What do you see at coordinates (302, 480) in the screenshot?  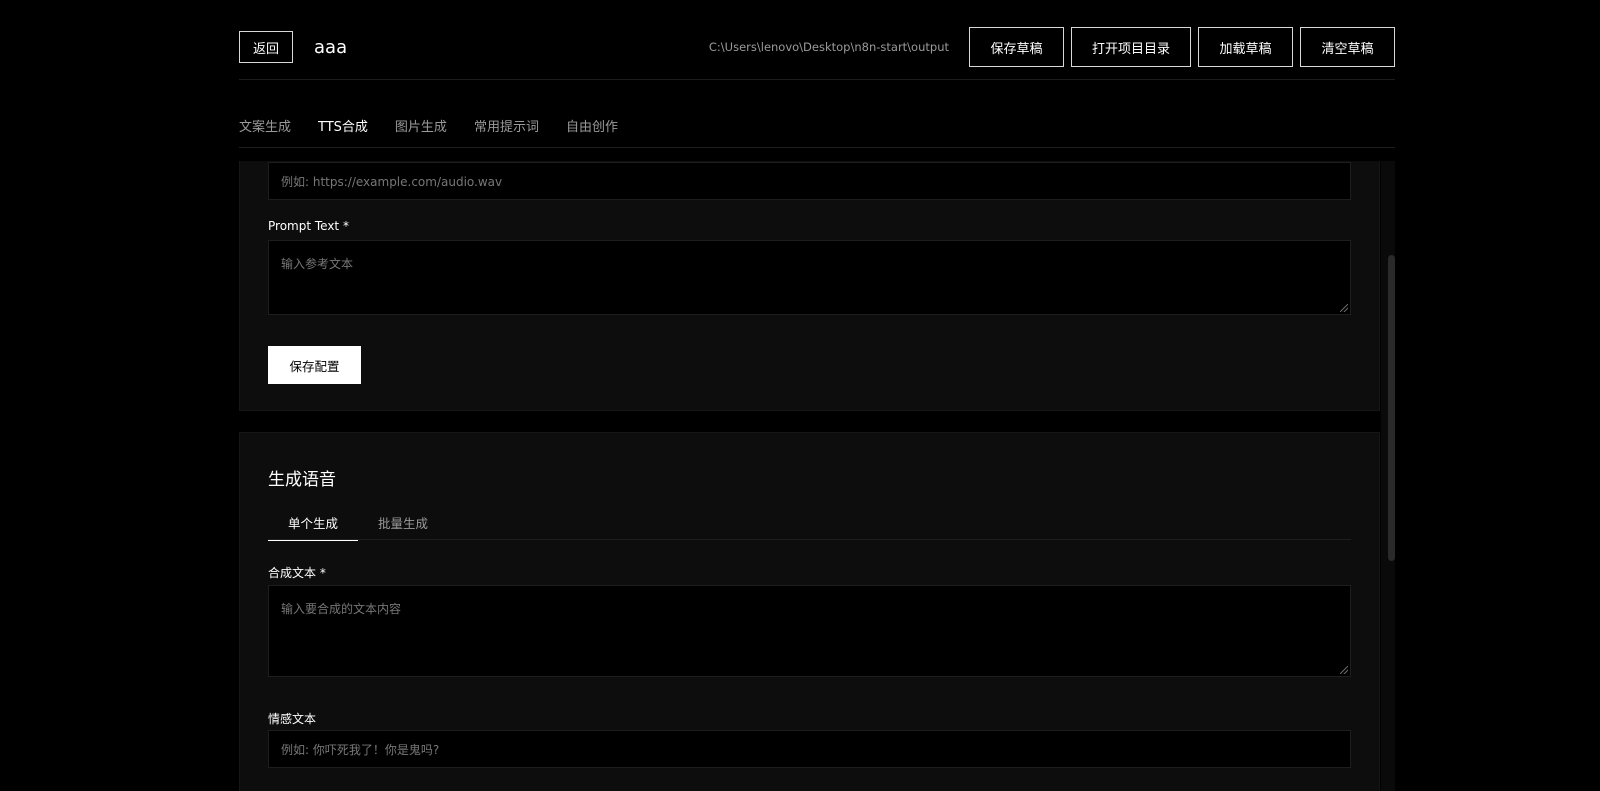 I see `section-title: 生成语音` at bounding box center [302, 480].